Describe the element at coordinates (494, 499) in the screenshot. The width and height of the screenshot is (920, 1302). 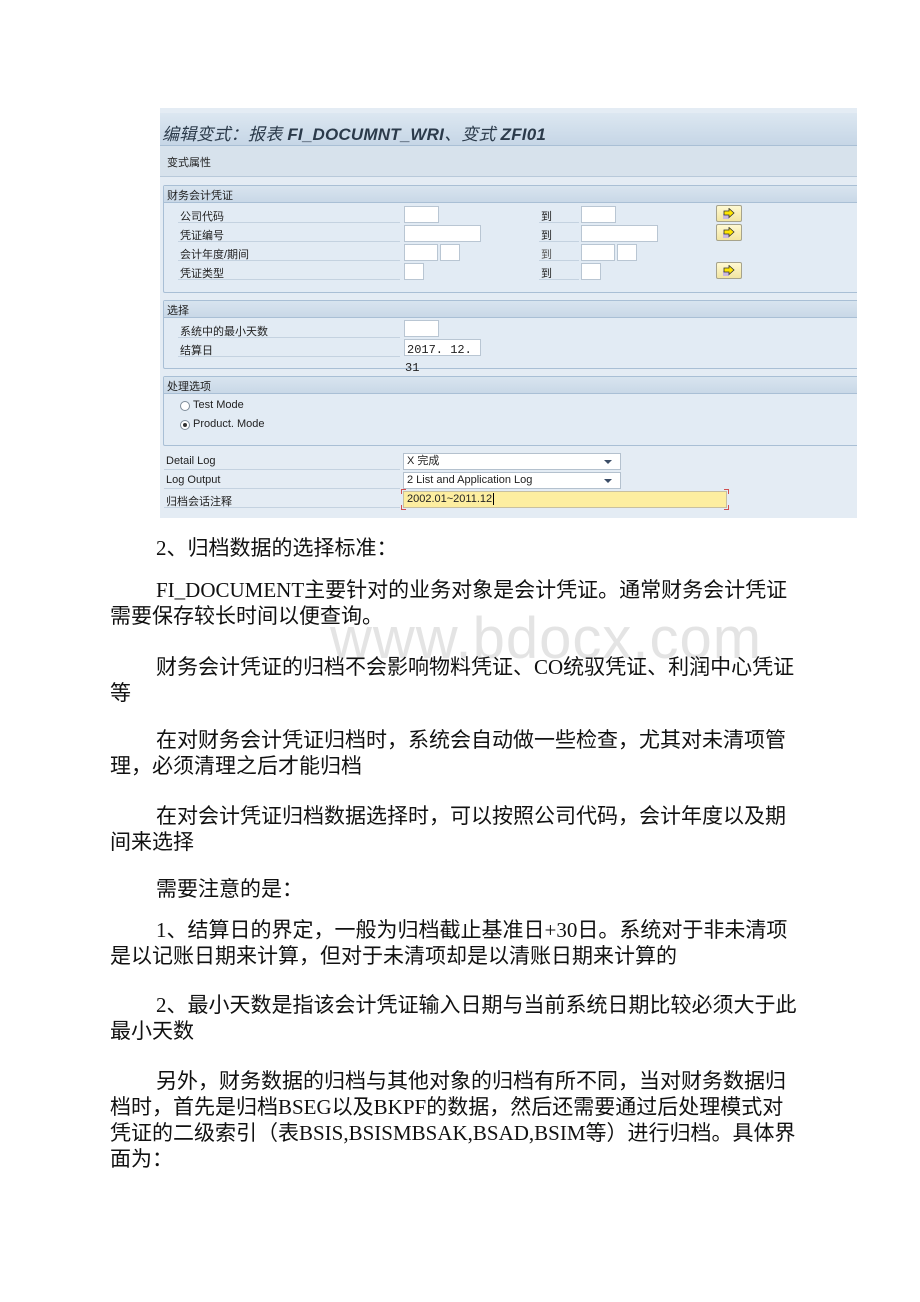
I see `text-cursor` at that location.